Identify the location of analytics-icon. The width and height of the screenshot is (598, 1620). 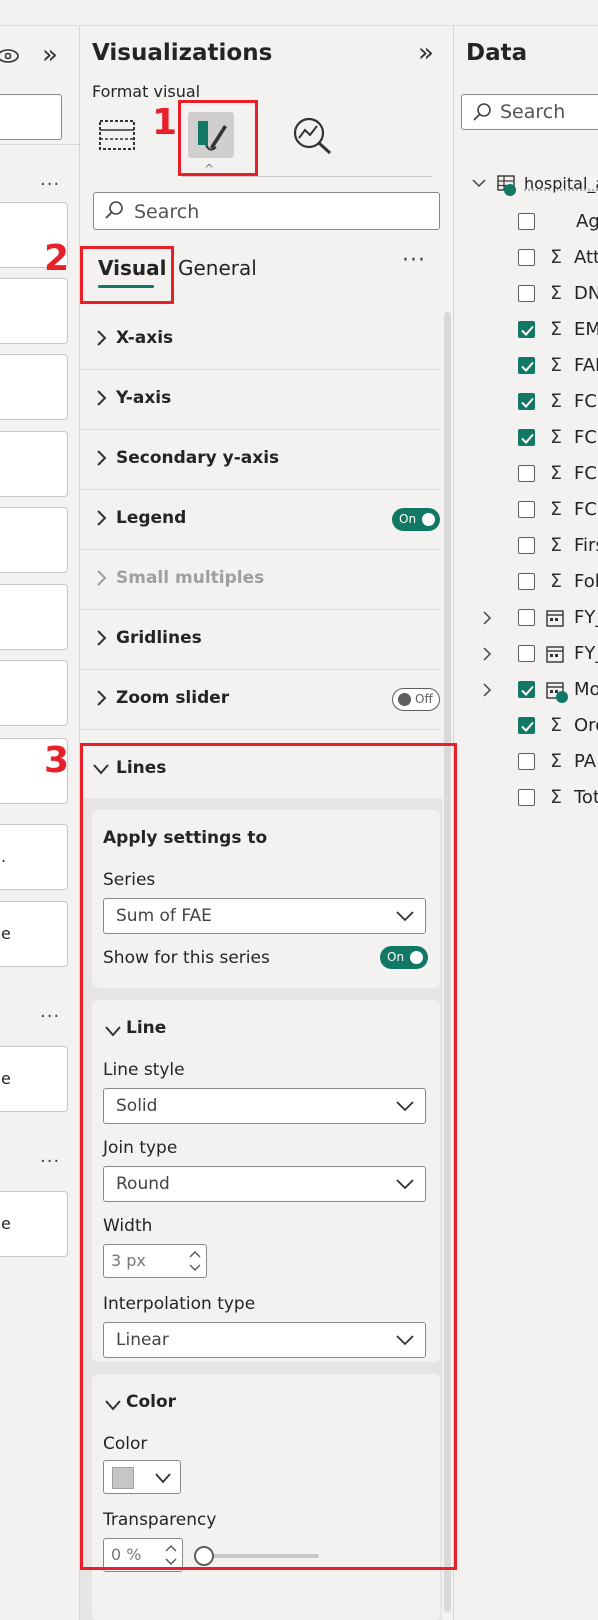
(313, 136).